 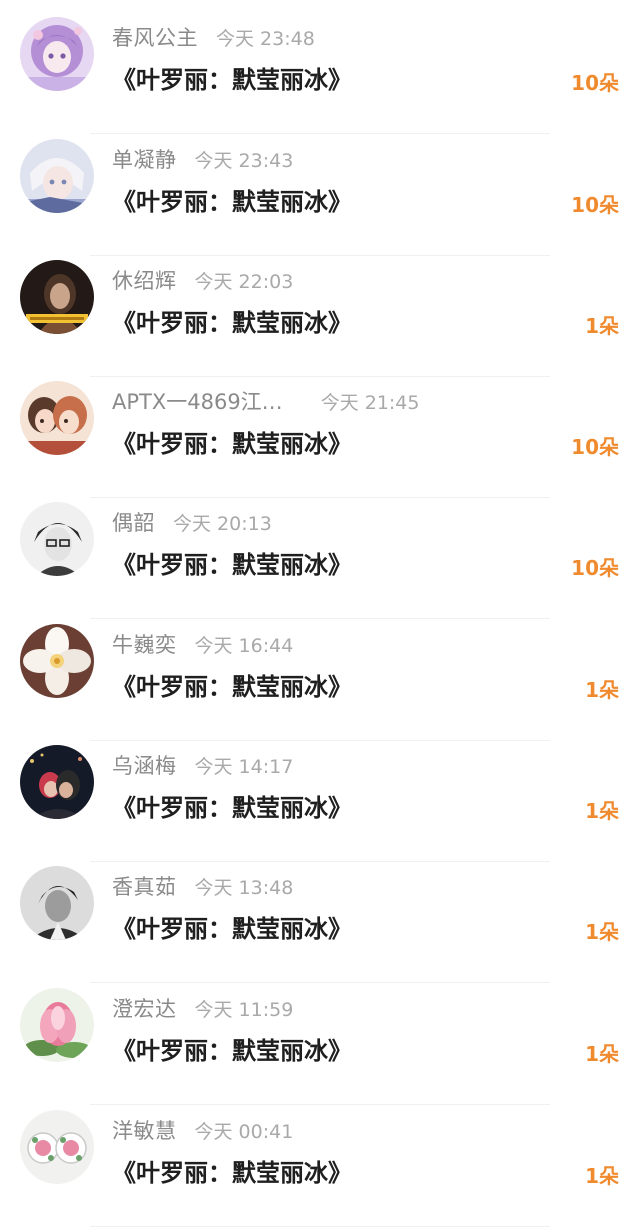 I want to click on user-name: 洋敏慧, so click(x=144, y=1131).